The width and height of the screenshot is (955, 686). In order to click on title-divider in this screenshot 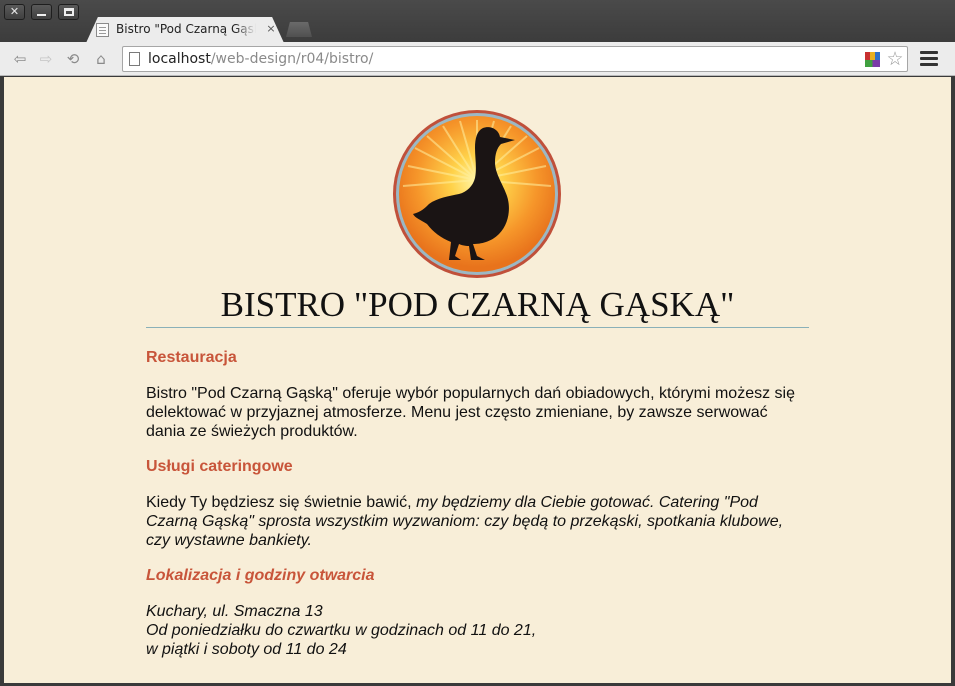, I will do `click(477, 327)`.